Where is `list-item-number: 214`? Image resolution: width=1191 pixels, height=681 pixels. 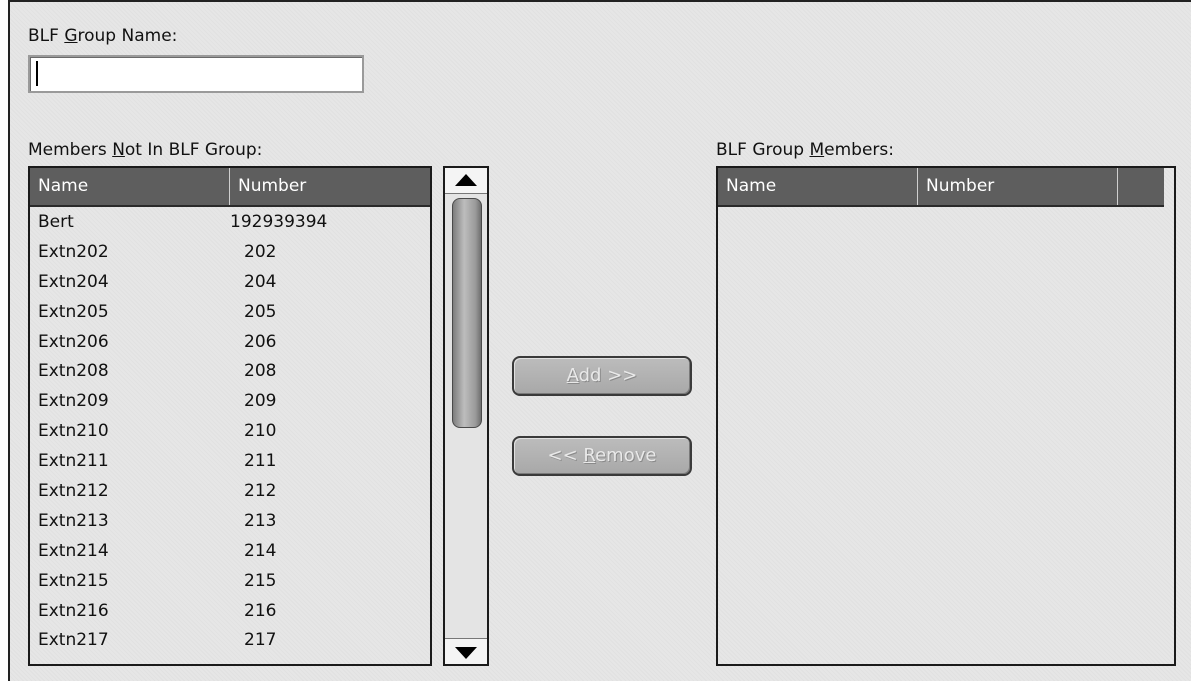 list-item-number: 214 is located at coordinates (260, 550).